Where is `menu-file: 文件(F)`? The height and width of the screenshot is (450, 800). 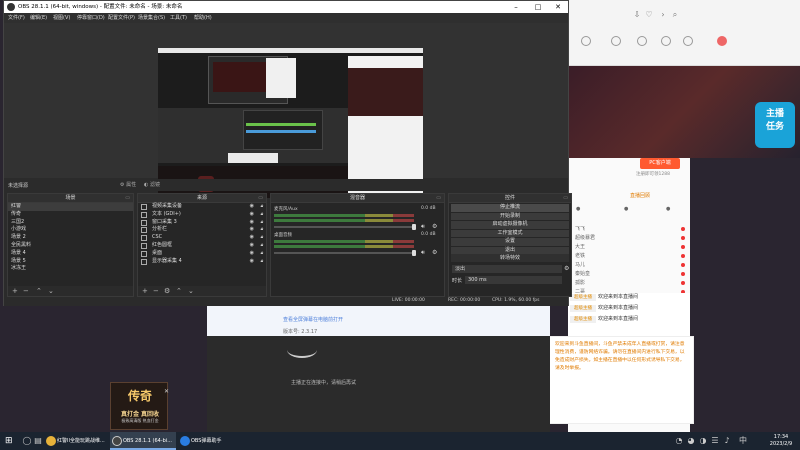
menu-file: 文件(F) is located at coordinates (16, 18).